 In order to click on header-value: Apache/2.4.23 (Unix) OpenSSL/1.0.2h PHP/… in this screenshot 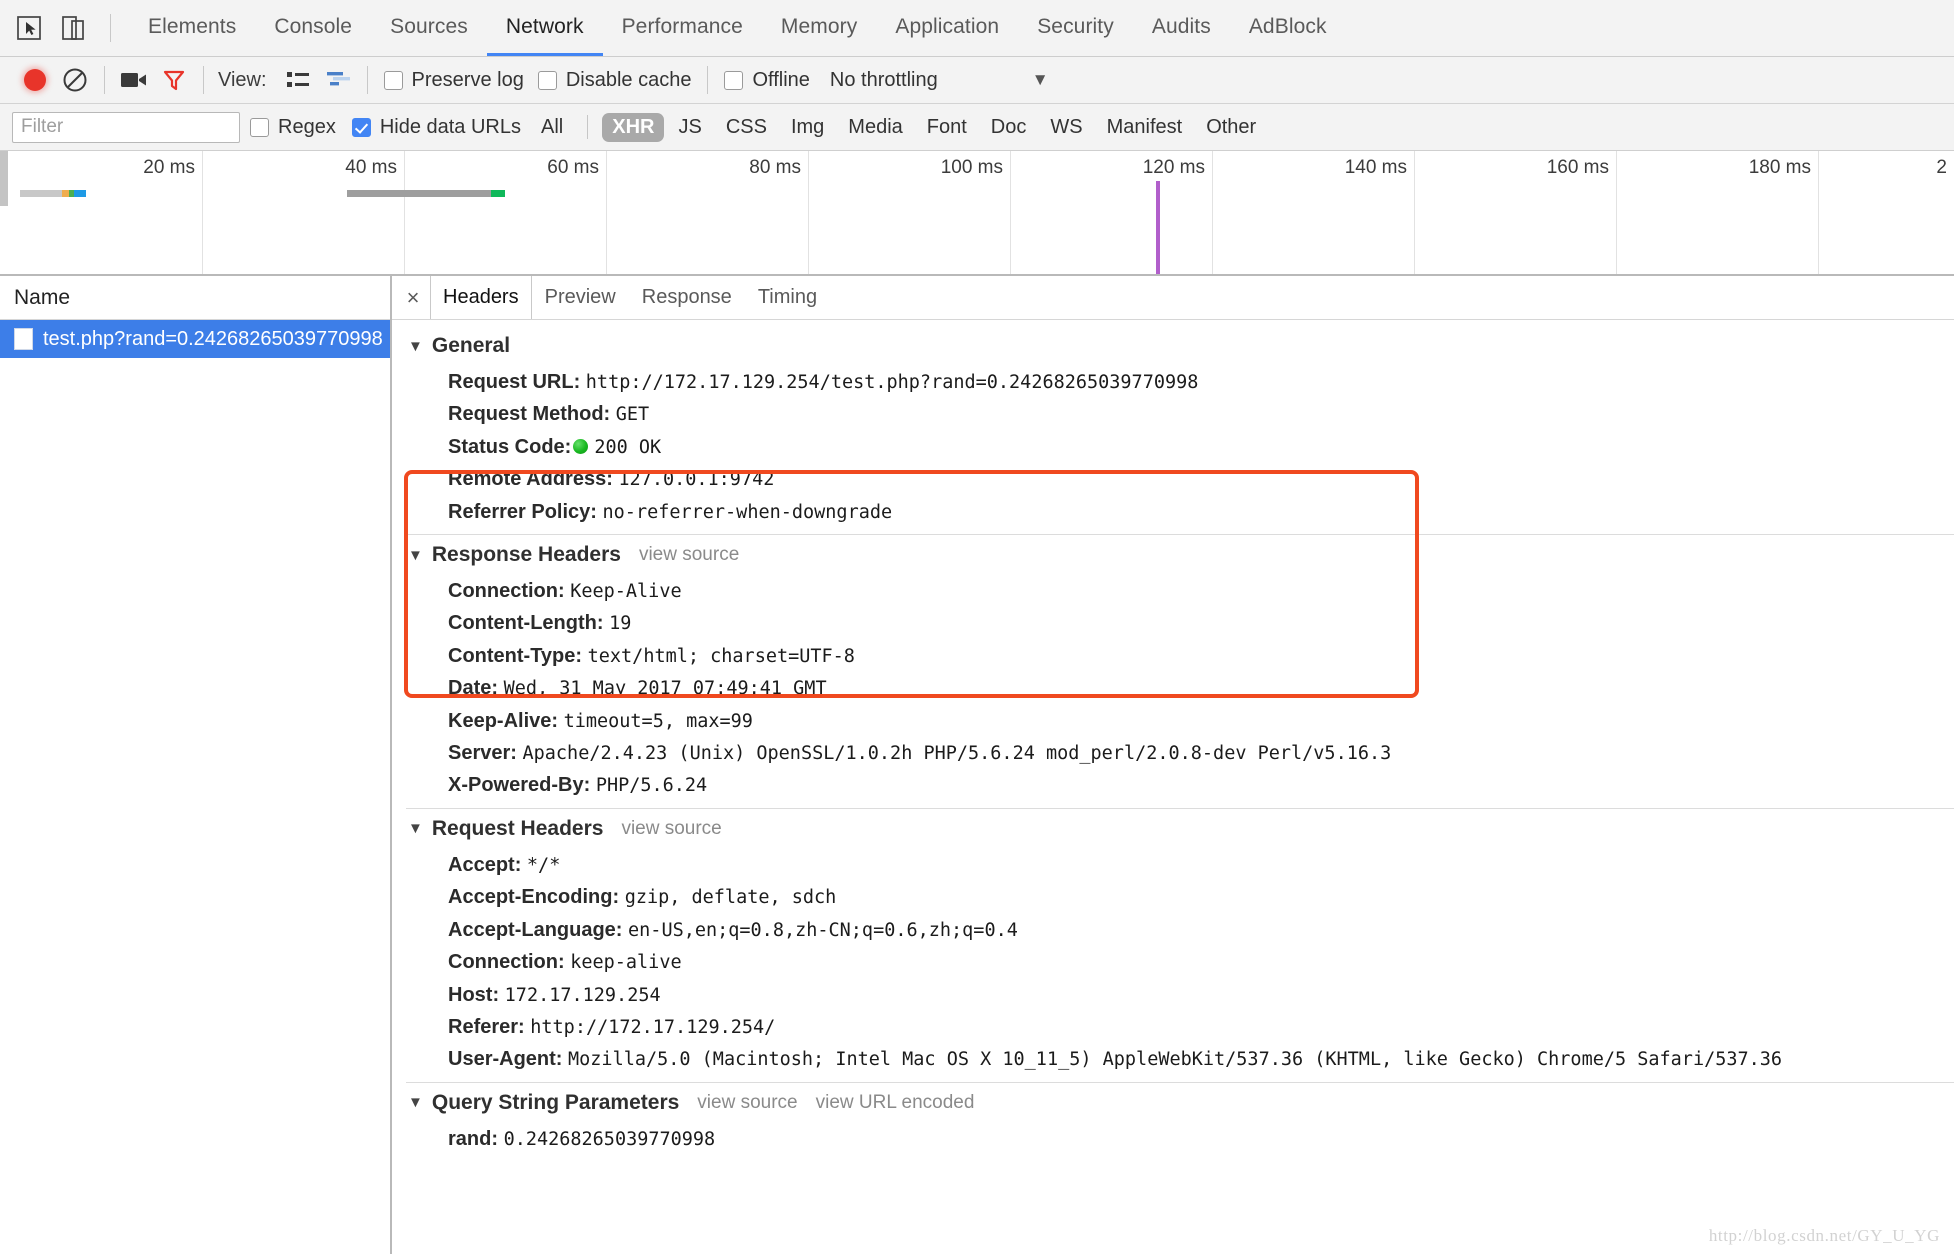, I will do `click(957, 754)`.